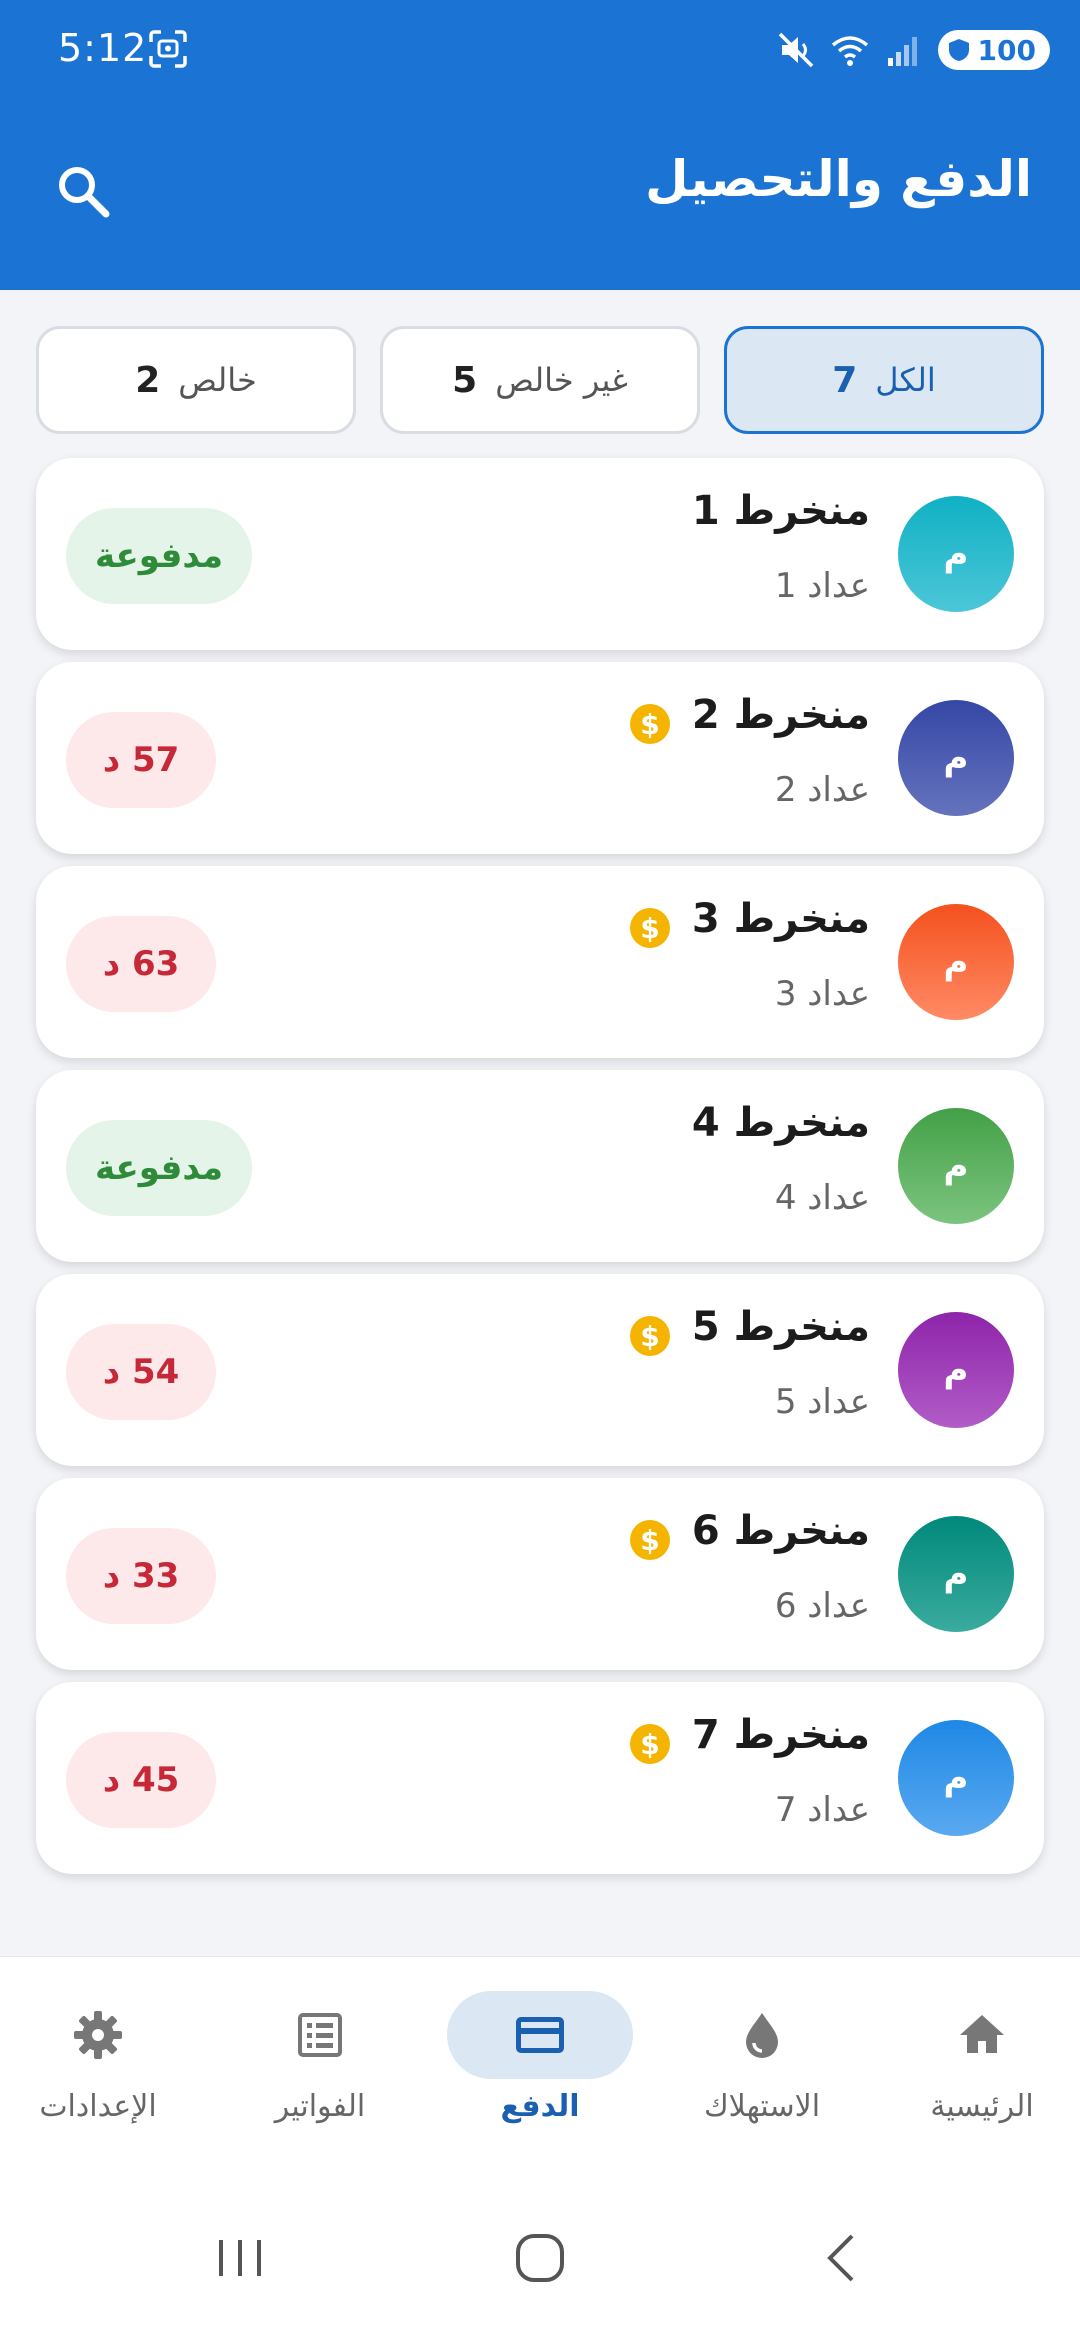  I want to click on filter-chip-label: الكل, so click(905, 380).